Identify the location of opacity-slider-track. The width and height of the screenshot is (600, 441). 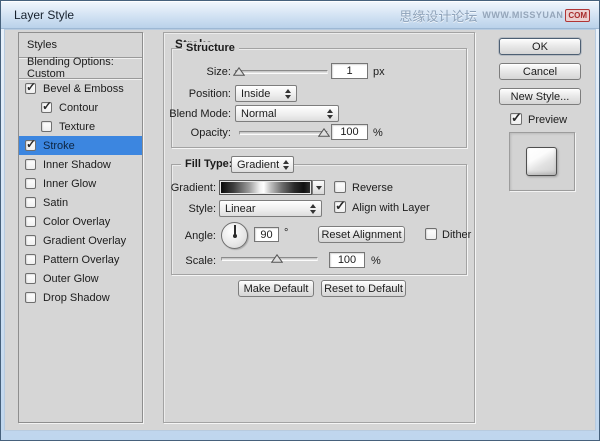
(283, 133).